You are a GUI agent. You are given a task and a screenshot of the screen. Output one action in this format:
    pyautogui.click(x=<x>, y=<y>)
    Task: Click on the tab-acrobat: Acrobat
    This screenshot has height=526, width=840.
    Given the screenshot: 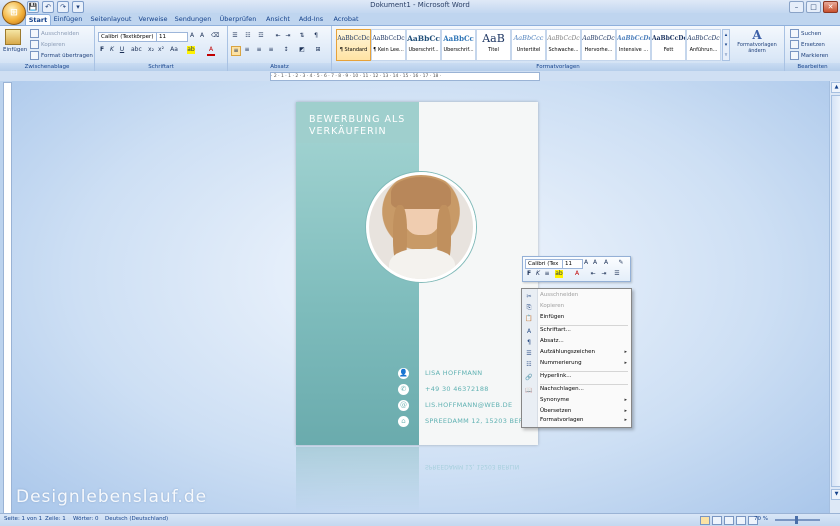 What is the action you would take?
    pyautogui.click(x=346, y=19)
    